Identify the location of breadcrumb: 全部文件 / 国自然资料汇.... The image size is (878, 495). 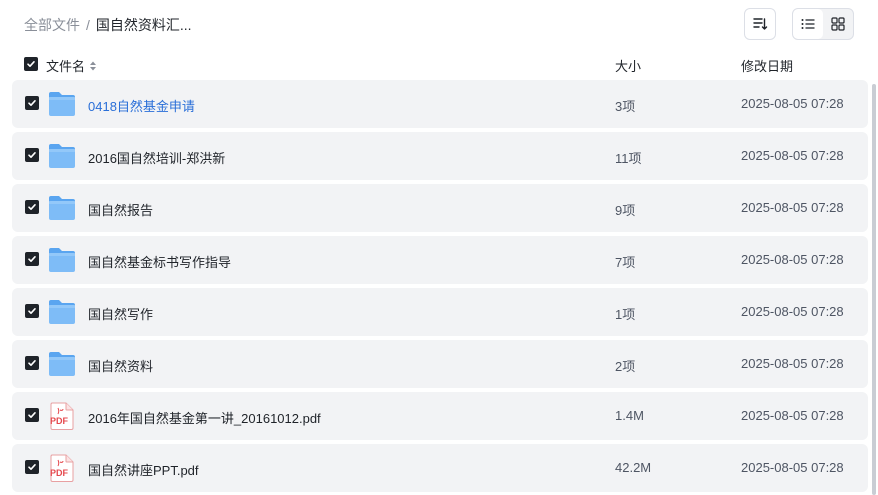
(108, 25).